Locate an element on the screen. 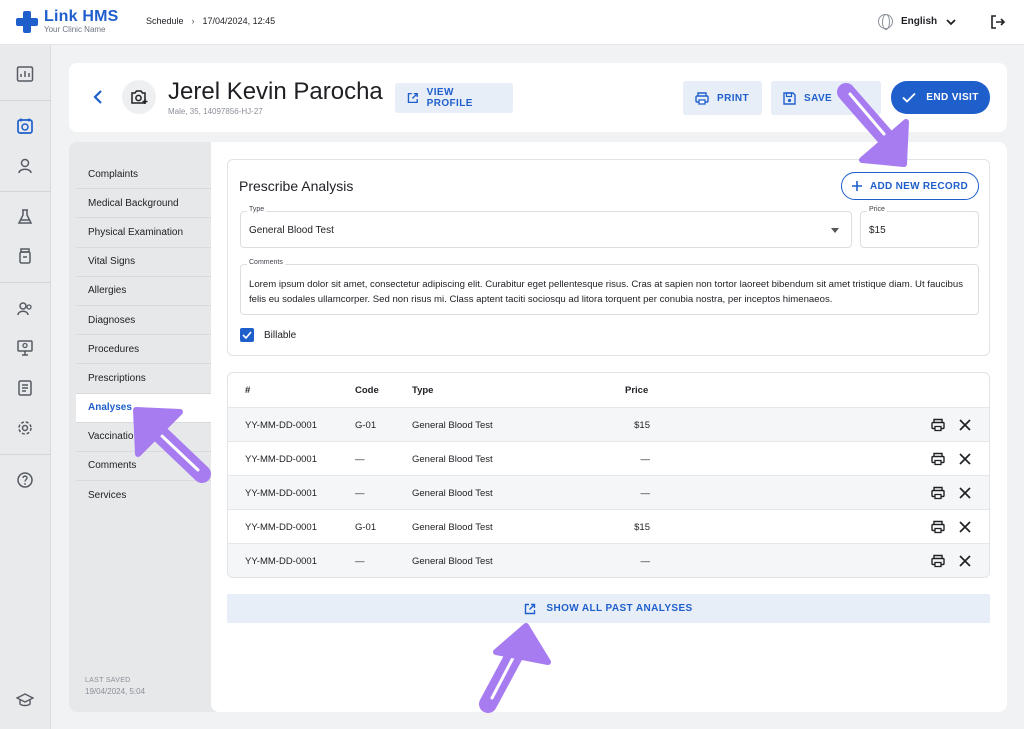 The image size is (1024, 729). type-value: General Blood Test is located at coordinates (291, 230).